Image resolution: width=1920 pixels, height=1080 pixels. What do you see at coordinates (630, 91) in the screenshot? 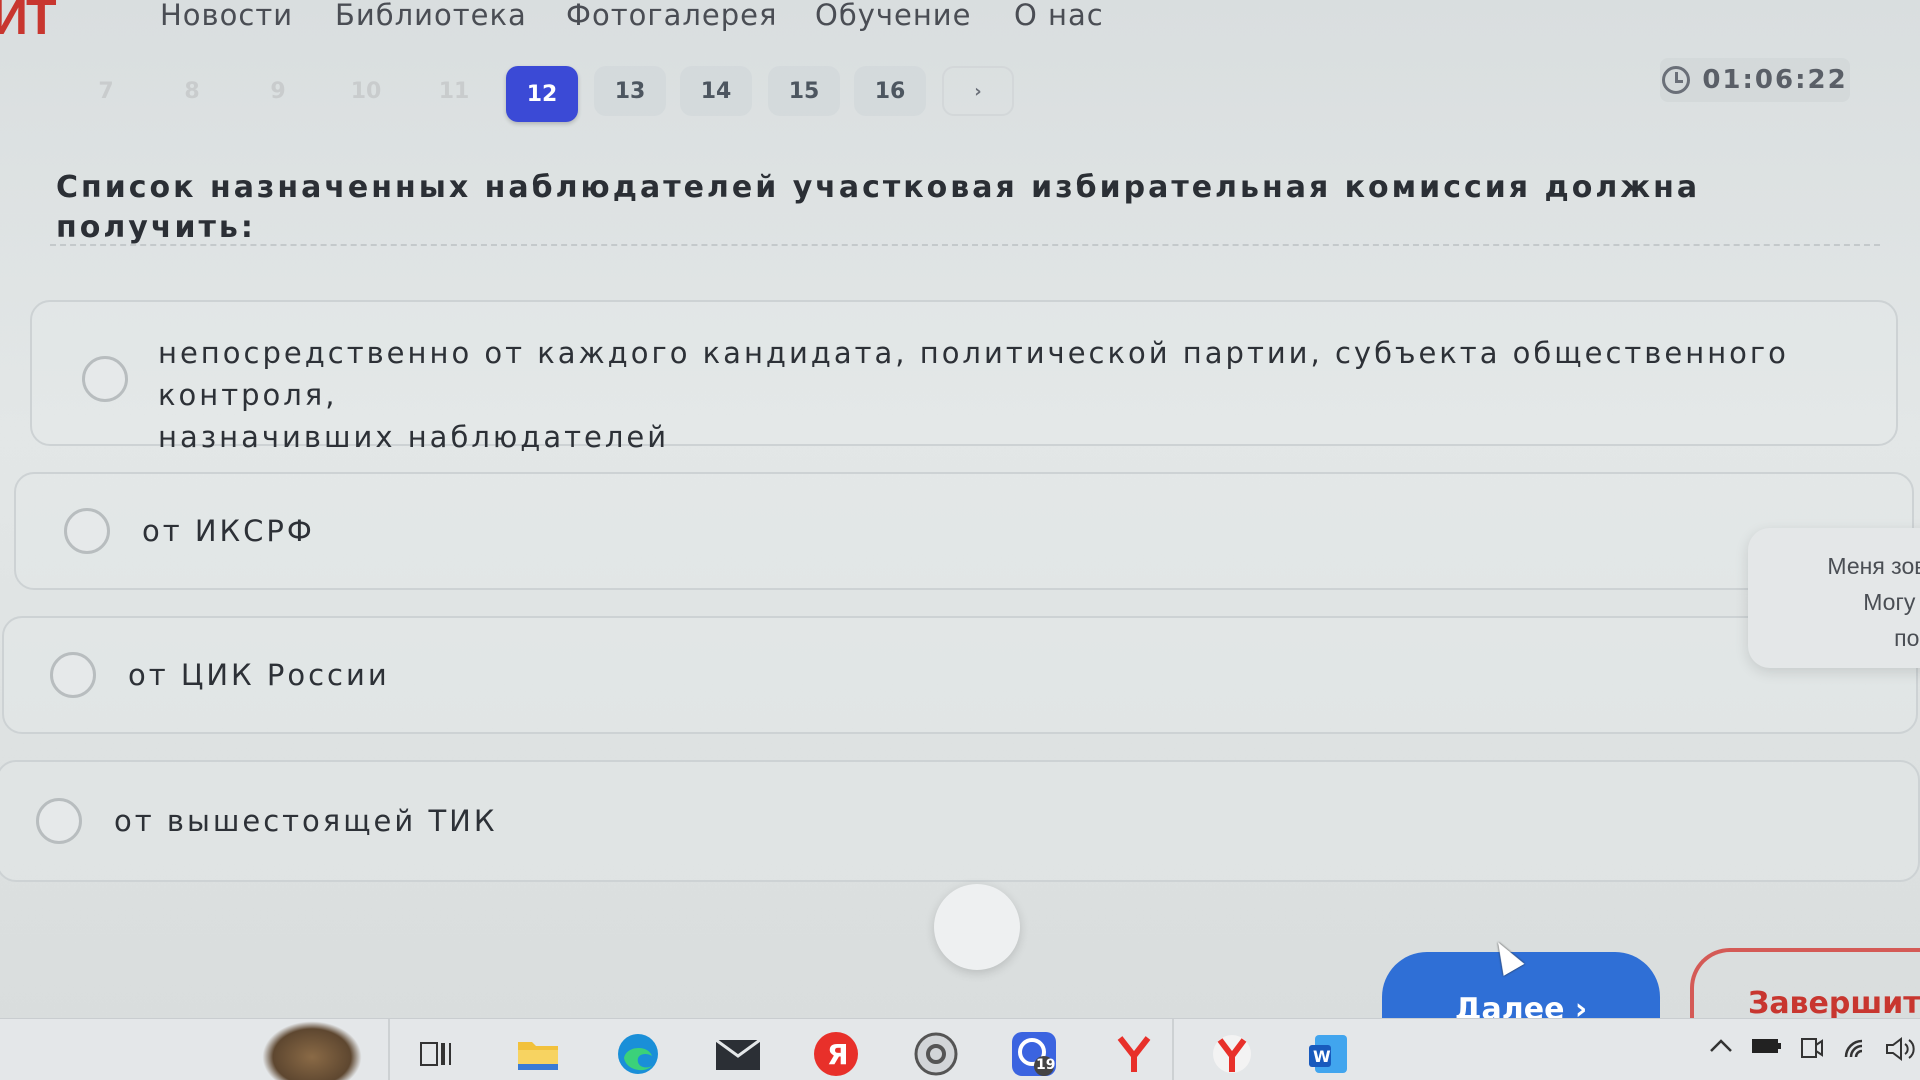
I see `page-button: 13` at bounding box center [630, 91].